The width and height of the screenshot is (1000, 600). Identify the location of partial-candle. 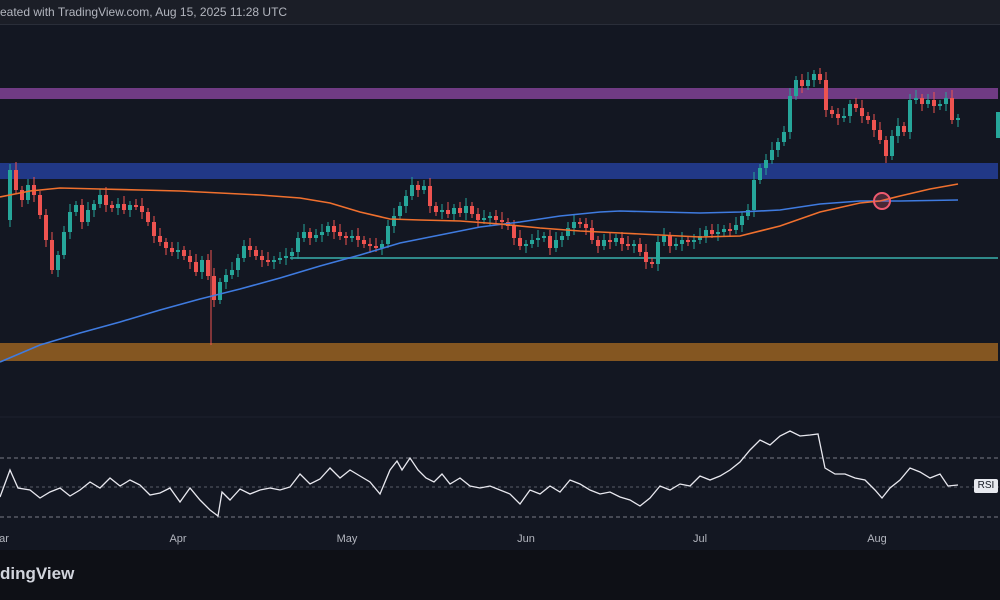
(998, 125).